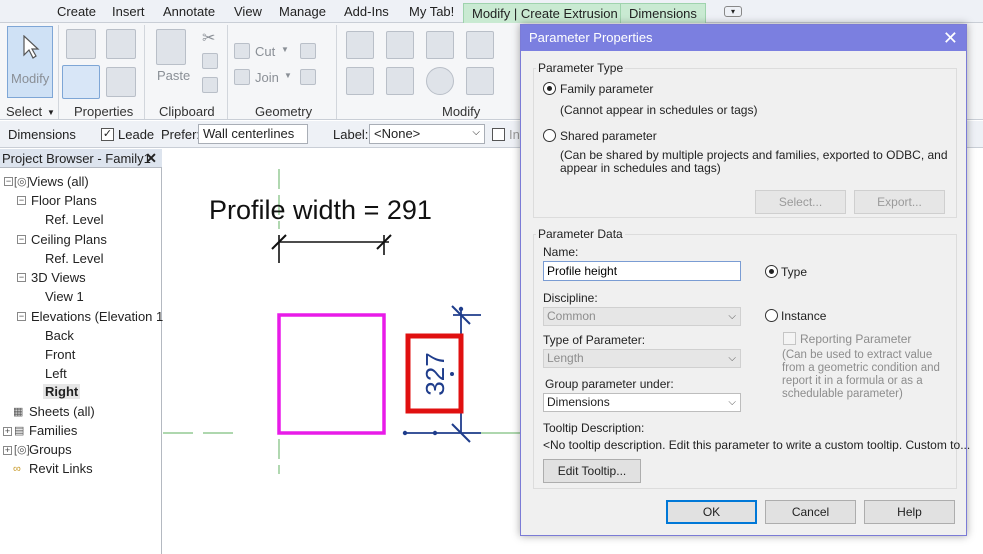  I want to click on name-input, so click(642, 271).